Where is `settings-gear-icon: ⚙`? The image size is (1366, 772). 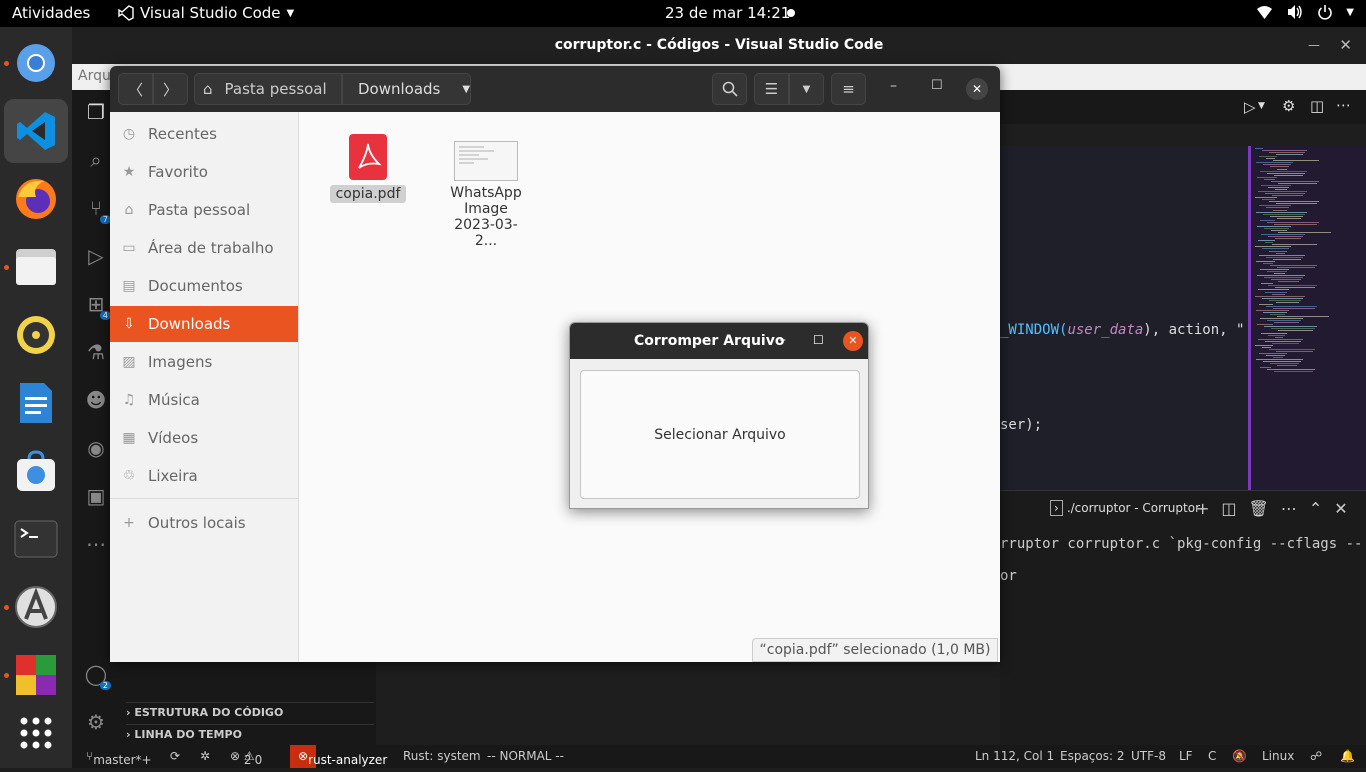 settings-gear-icon: ⚙ is located at coordinates (1288, 106).